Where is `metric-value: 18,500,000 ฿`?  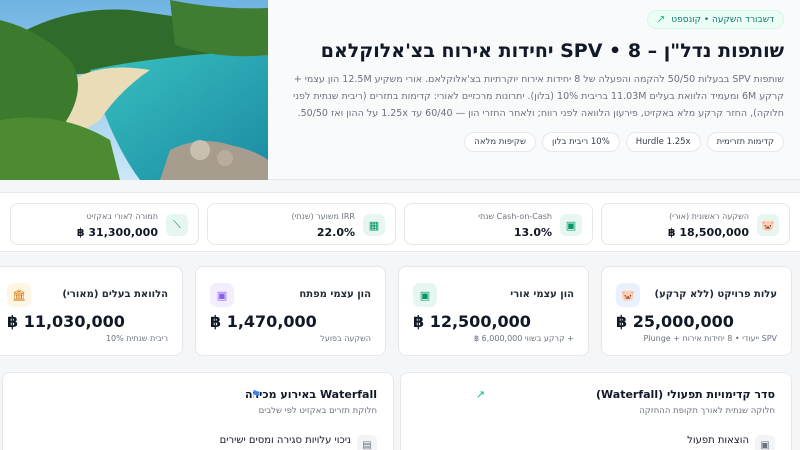
metric-value: 18,500,000 ฿ is located at coordinates (708, 232).